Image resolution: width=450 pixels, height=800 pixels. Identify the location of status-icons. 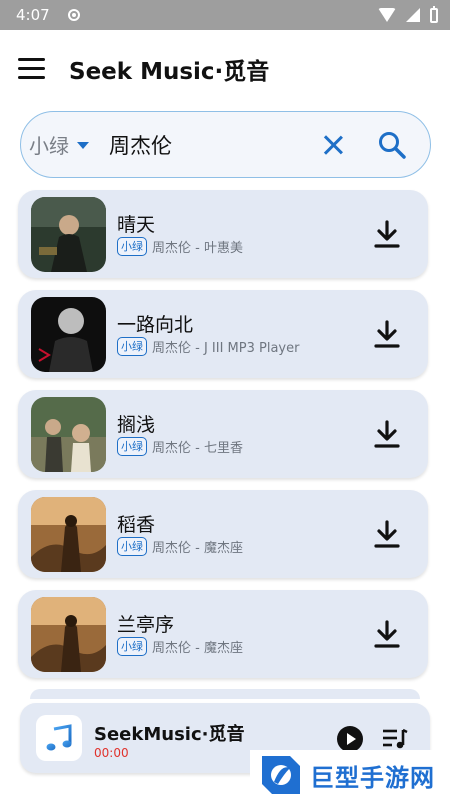
(408, 14).